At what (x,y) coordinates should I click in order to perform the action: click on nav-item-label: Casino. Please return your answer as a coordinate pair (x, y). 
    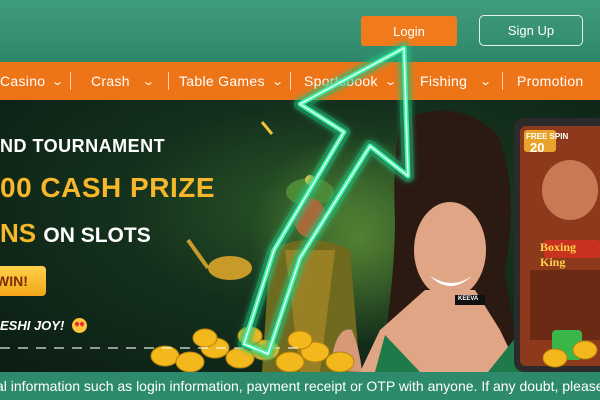
    Looking at the image, I should click on (23, 81).